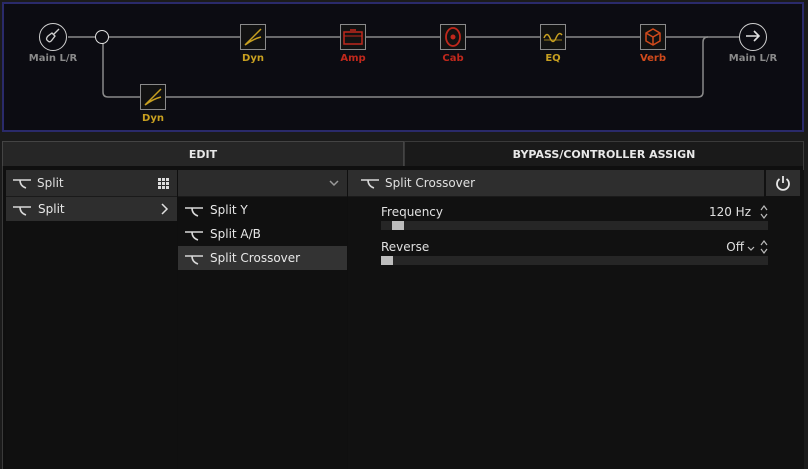 This screenshot has height=469, width=808. What do you see at coordinates (91, 319) in the screenshot?
I see `category-column: Split Split` at bounding box center [91, 319].